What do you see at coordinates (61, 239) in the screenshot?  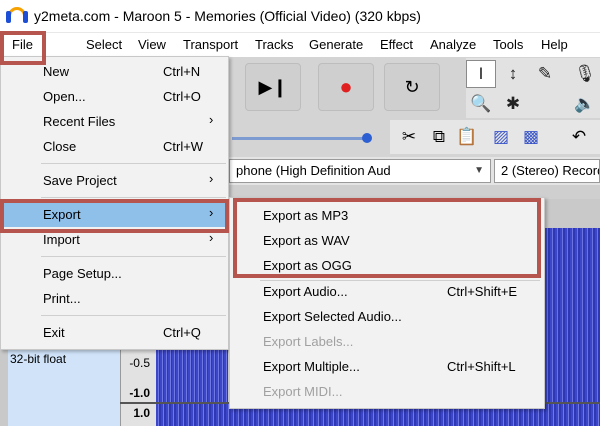 I see `menu-item-label: Import` at bounding box center [61, 239].